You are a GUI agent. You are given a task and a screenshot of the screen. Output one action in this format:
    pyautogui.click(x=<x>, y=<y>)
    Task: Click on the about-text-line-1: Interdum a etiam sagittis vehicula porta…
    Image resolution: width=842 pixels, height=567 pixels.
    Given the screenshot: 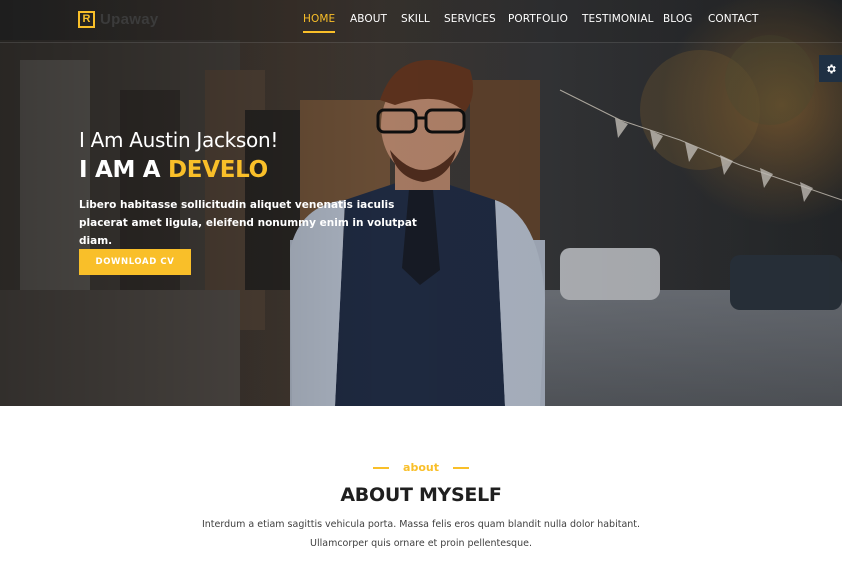 What is the action you would take?
    pyautogui.click(x=421, y=524)
    